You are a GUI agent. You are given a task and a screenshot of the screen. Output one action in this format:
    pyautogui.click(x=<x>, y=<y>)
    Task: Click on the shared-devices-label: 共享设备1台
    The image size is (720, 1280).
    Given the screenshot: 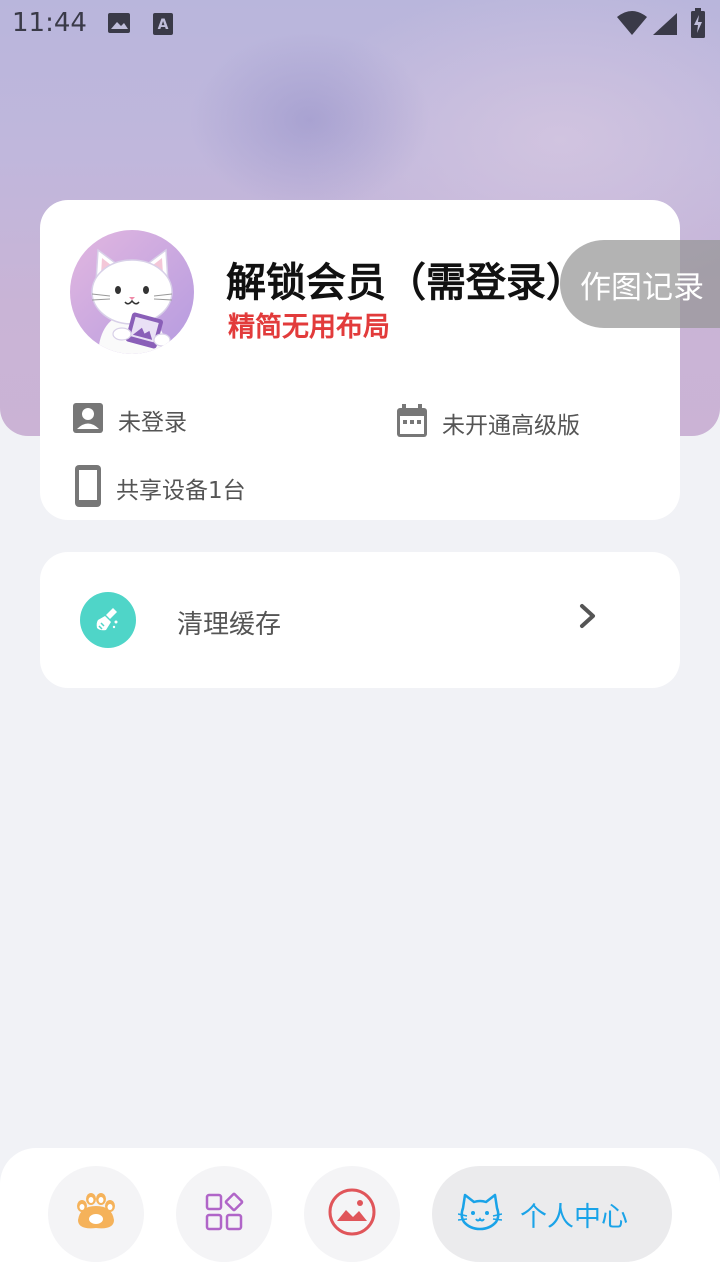 What is the action you would take?
    pyautogui.click(x=181, y=491)
    